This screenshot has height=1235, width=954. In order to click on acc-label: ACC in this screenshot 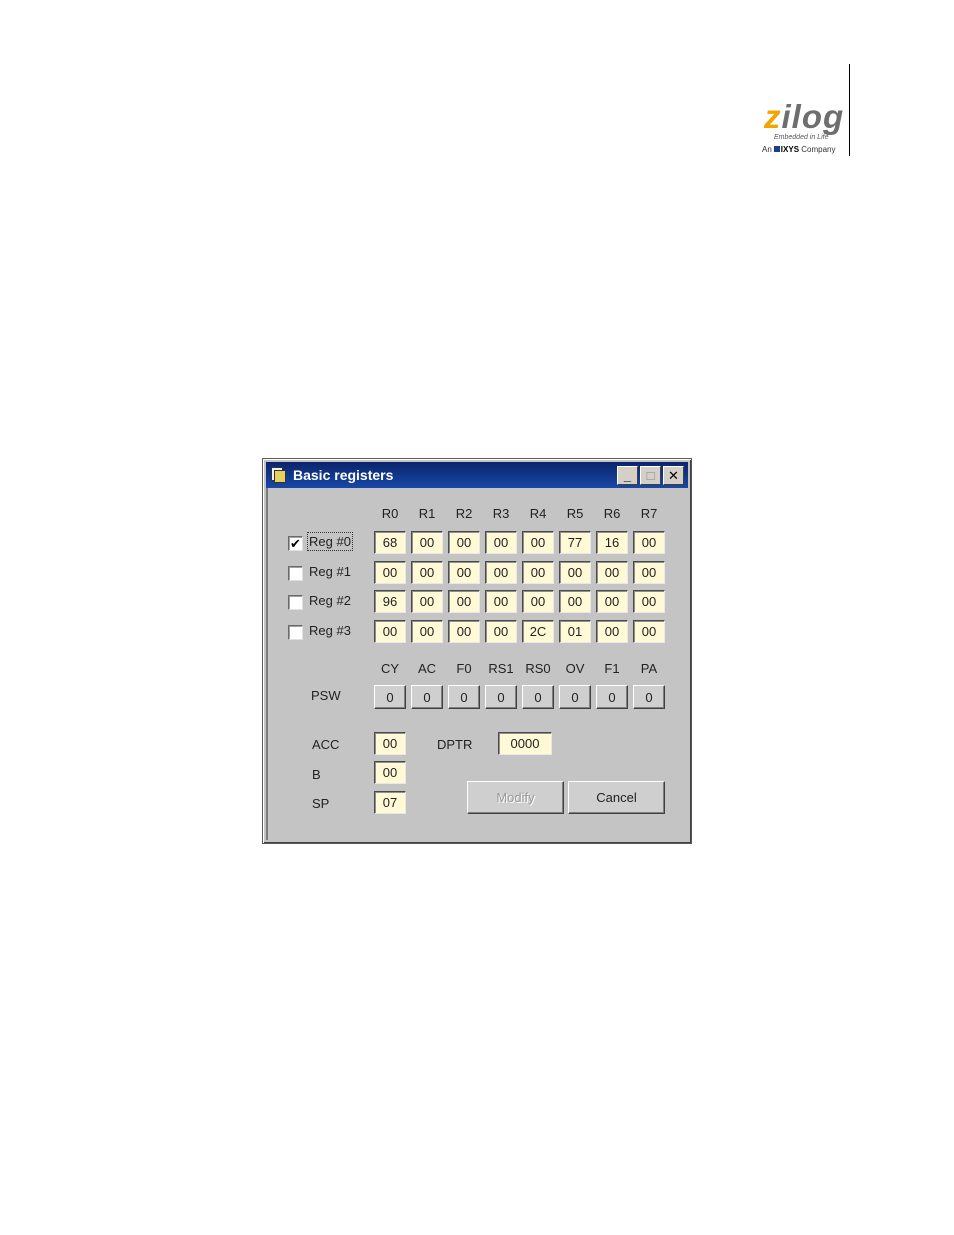, I will do `click(326, 744)`.